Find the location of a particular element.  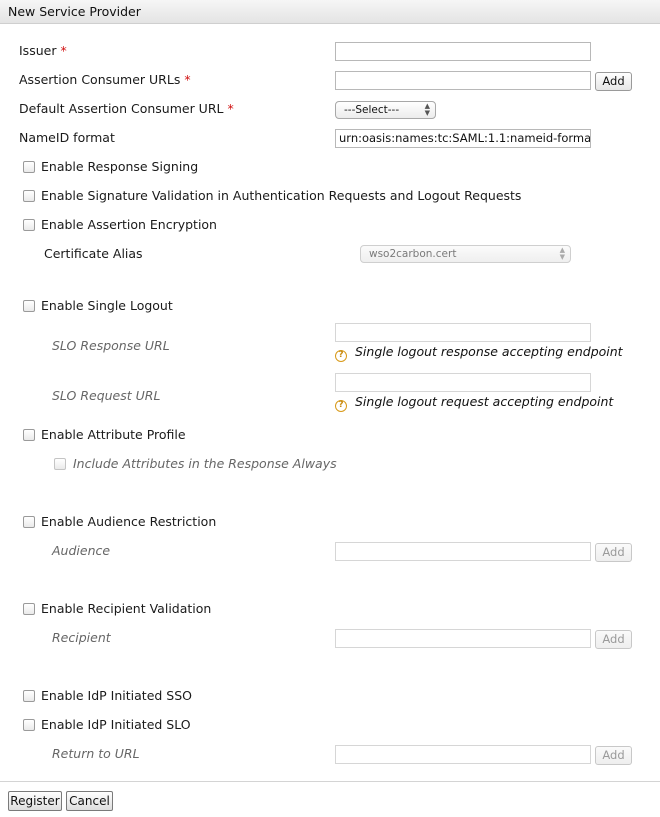

idp-sso-checkbox is located at coordinates (29, 696).